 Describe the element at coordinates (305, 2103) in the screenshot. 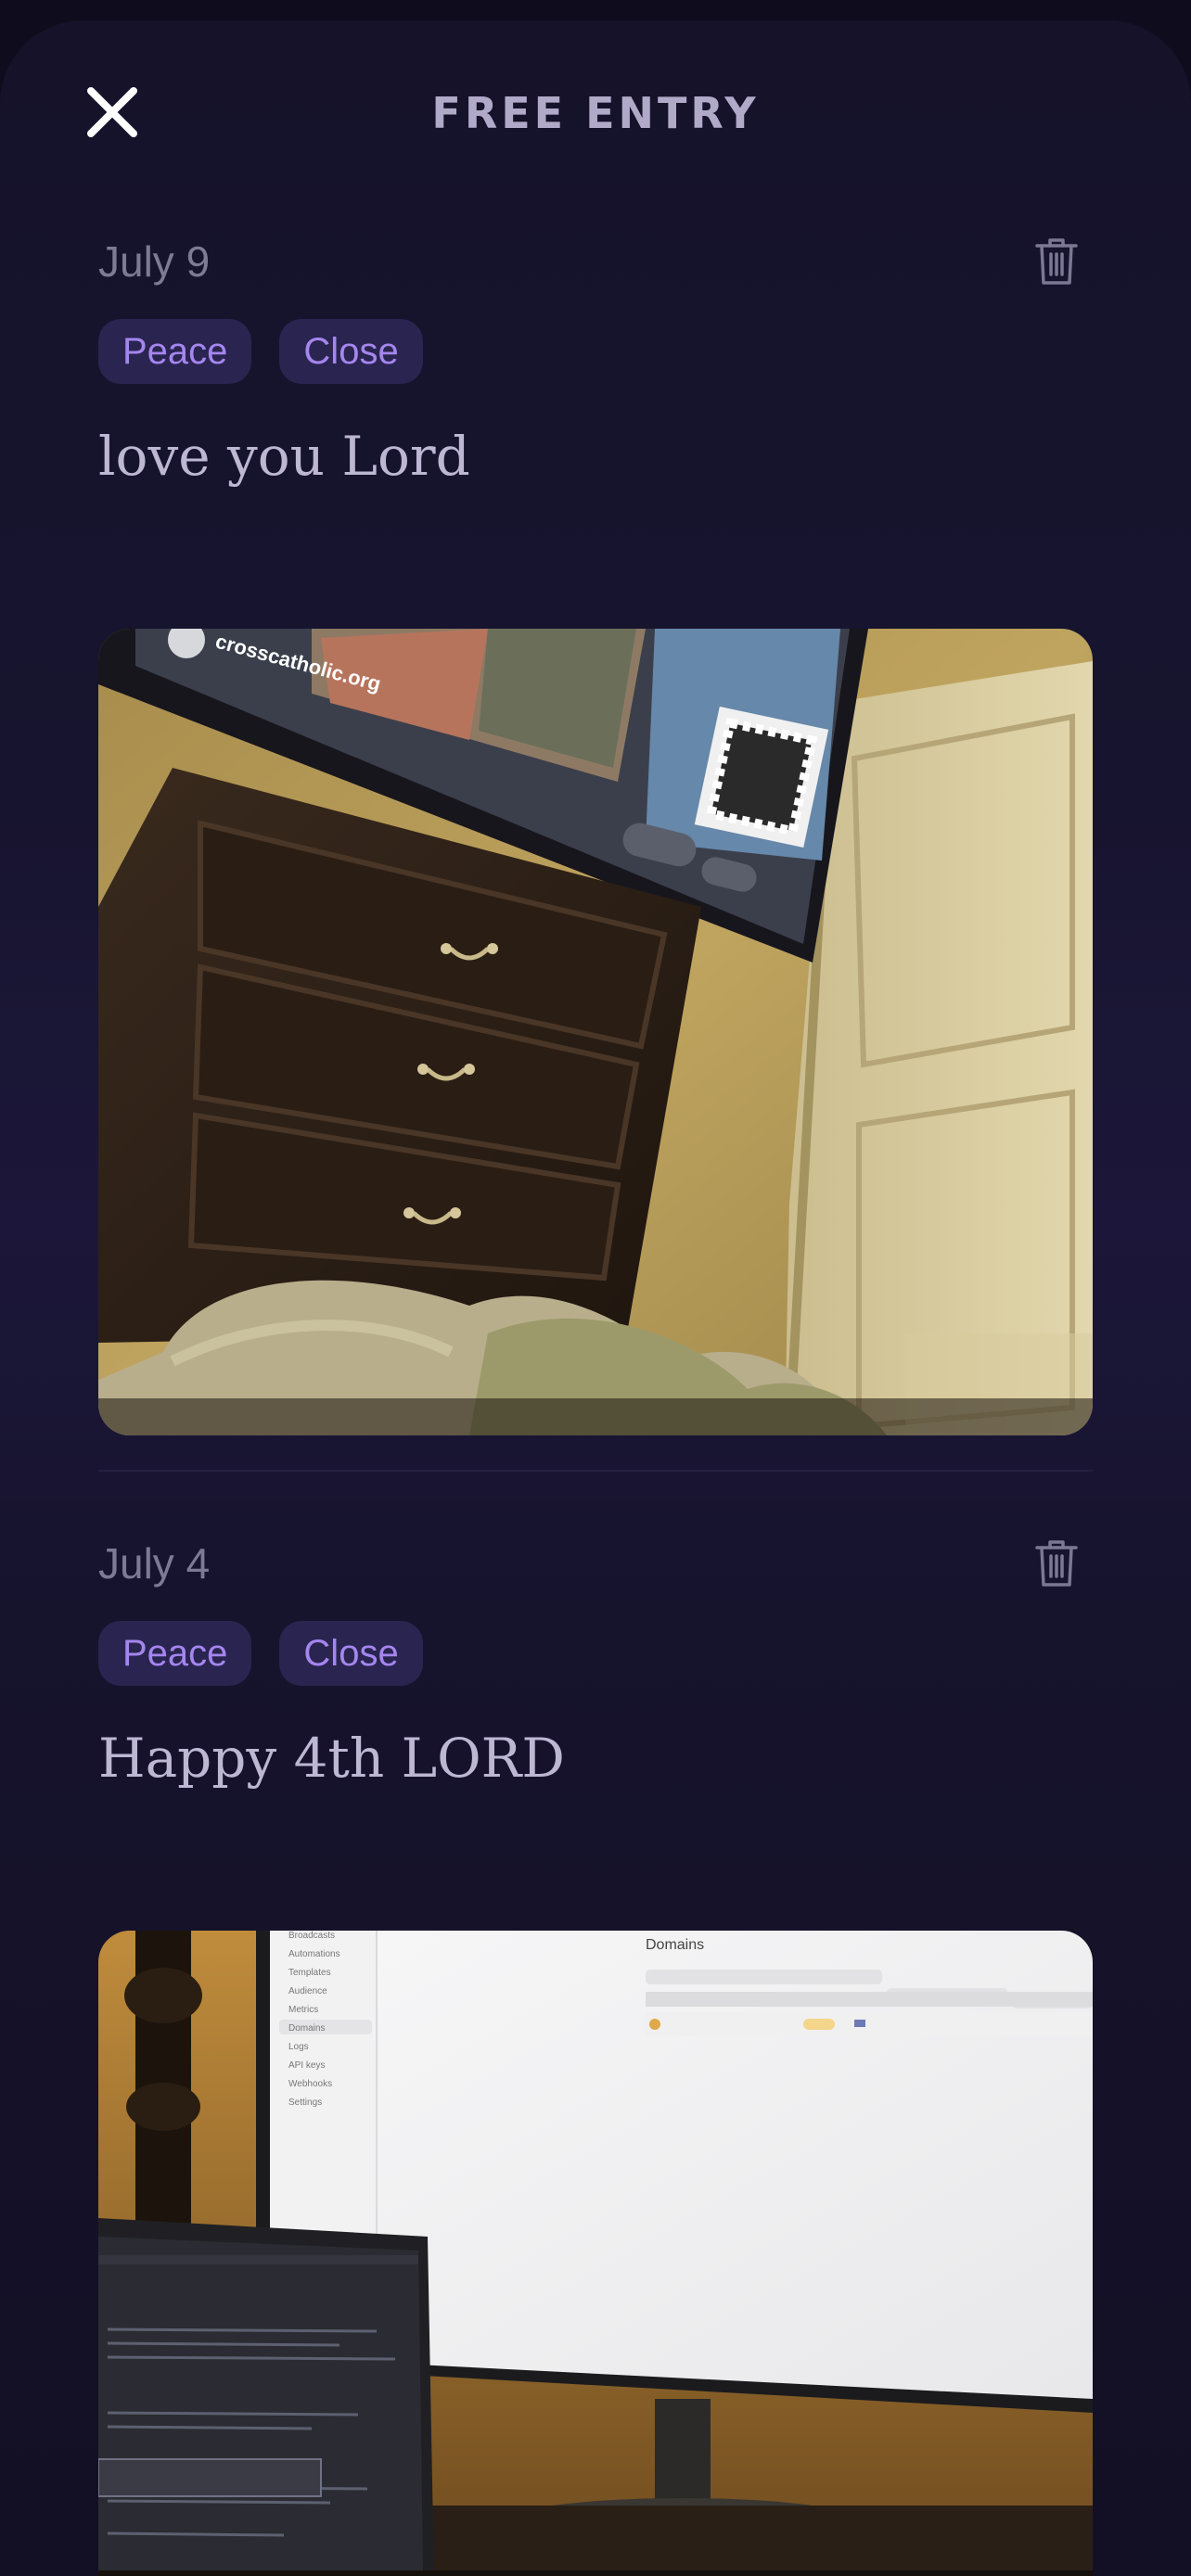

I see `svg-text: Settings` at that location.